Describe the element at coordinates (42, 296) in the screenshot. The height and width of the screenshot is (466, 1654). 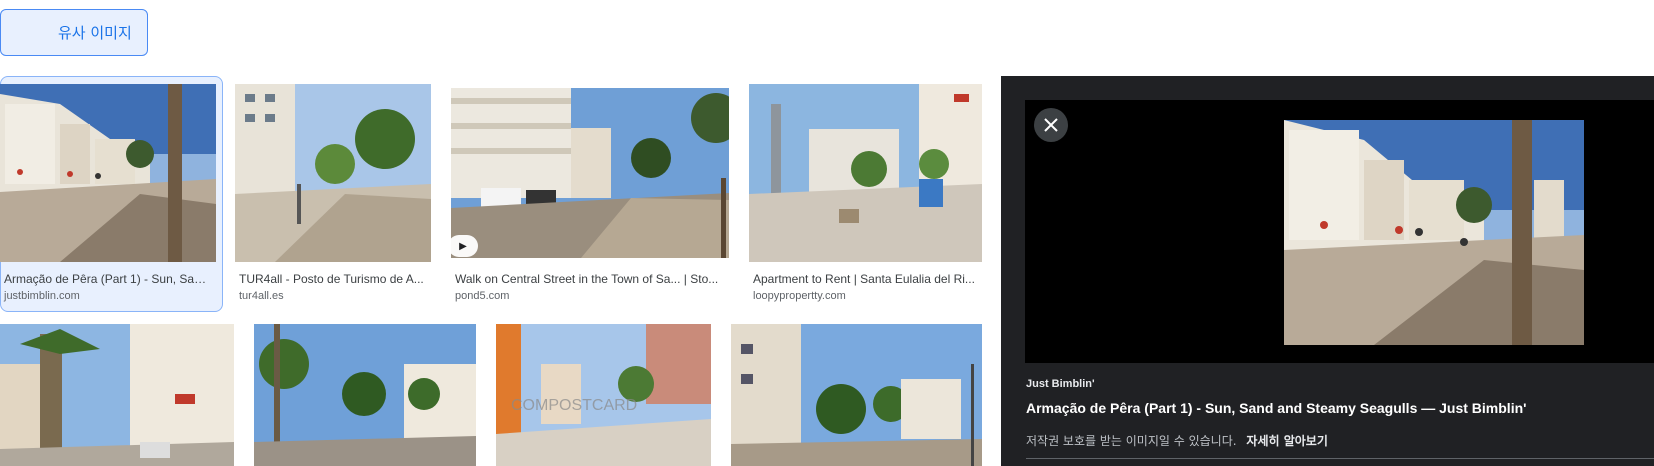
I see `result-source-1: justbimblin.com` at that location.